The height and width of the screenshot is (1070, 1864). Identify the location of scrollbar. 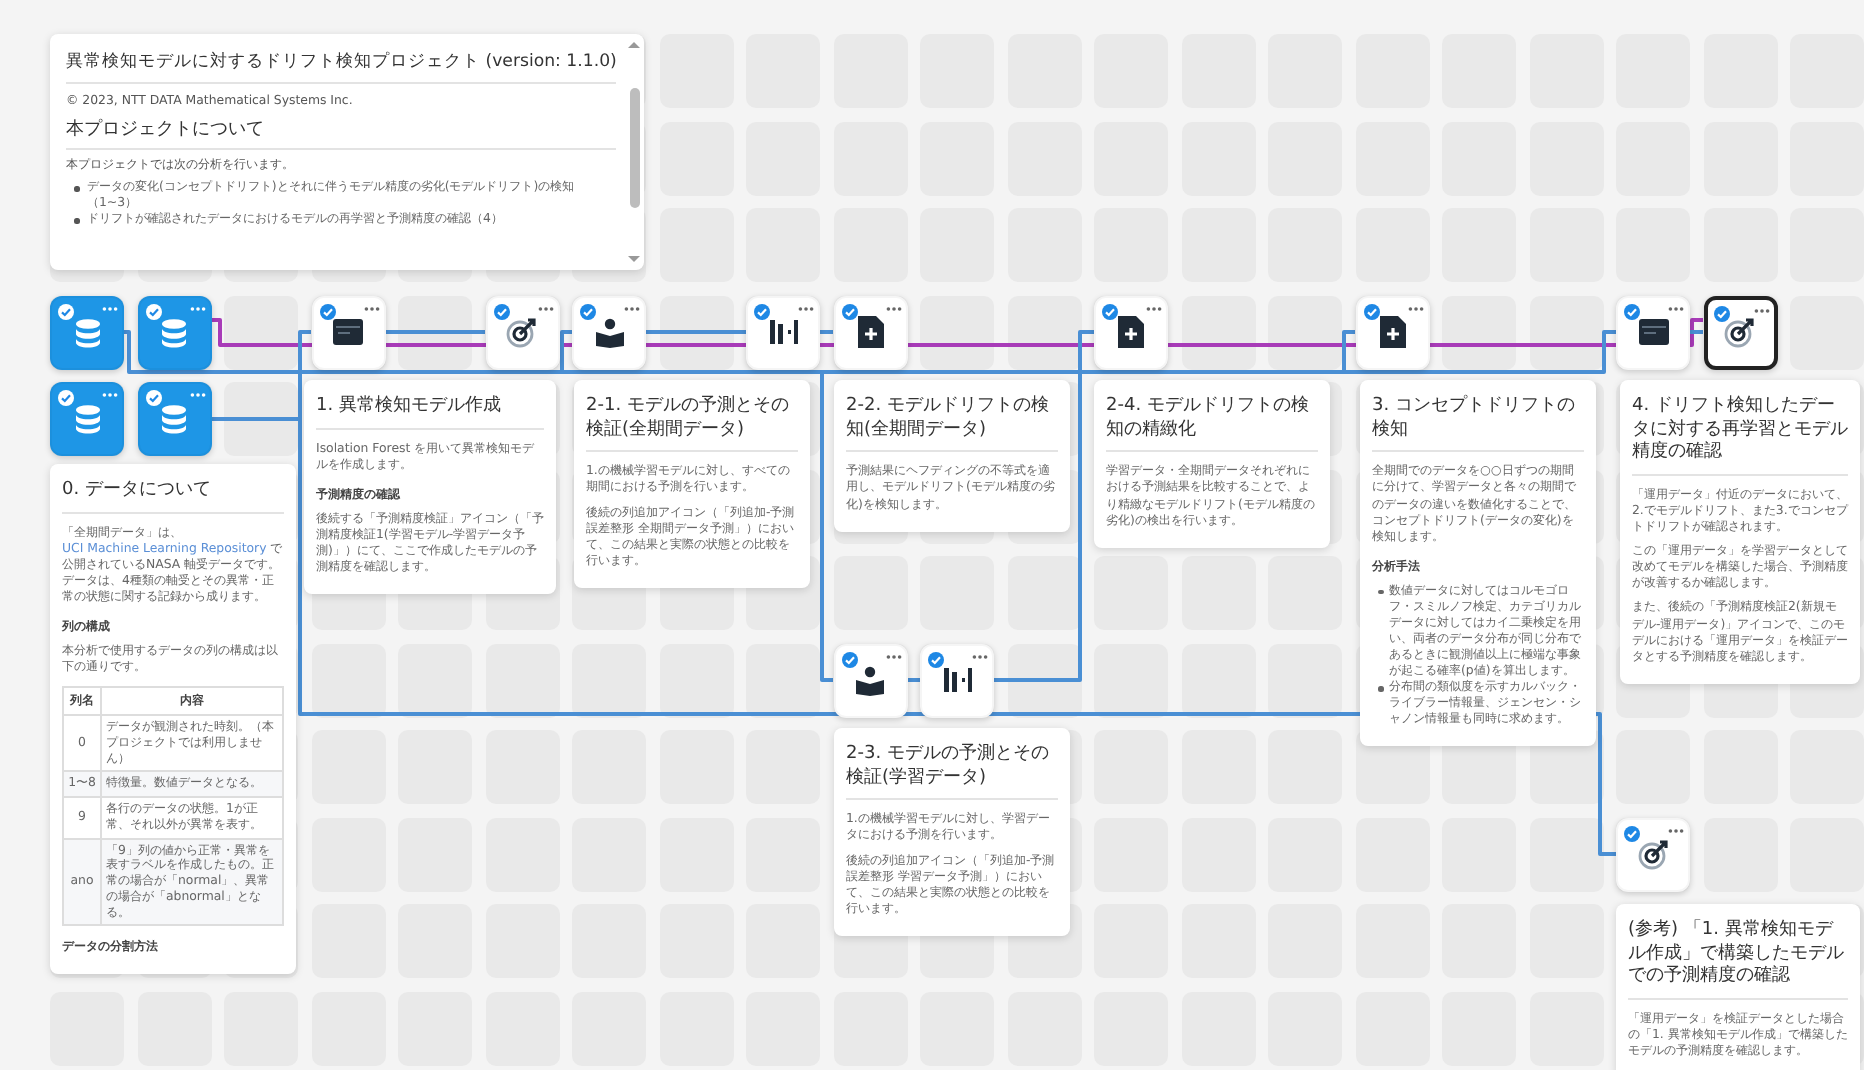
(634, 152).